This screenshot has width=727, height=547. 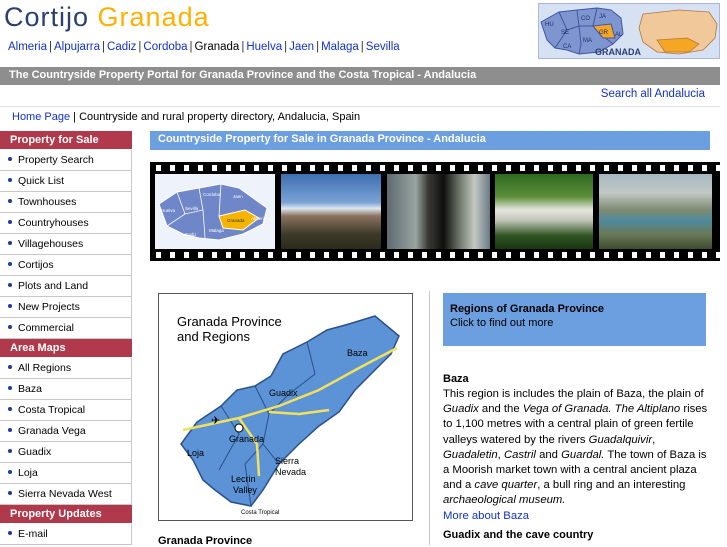 I want to click on sidebar-item-sierra-nevada-west: Sierra Nevada West, so click(x=66, y=494).